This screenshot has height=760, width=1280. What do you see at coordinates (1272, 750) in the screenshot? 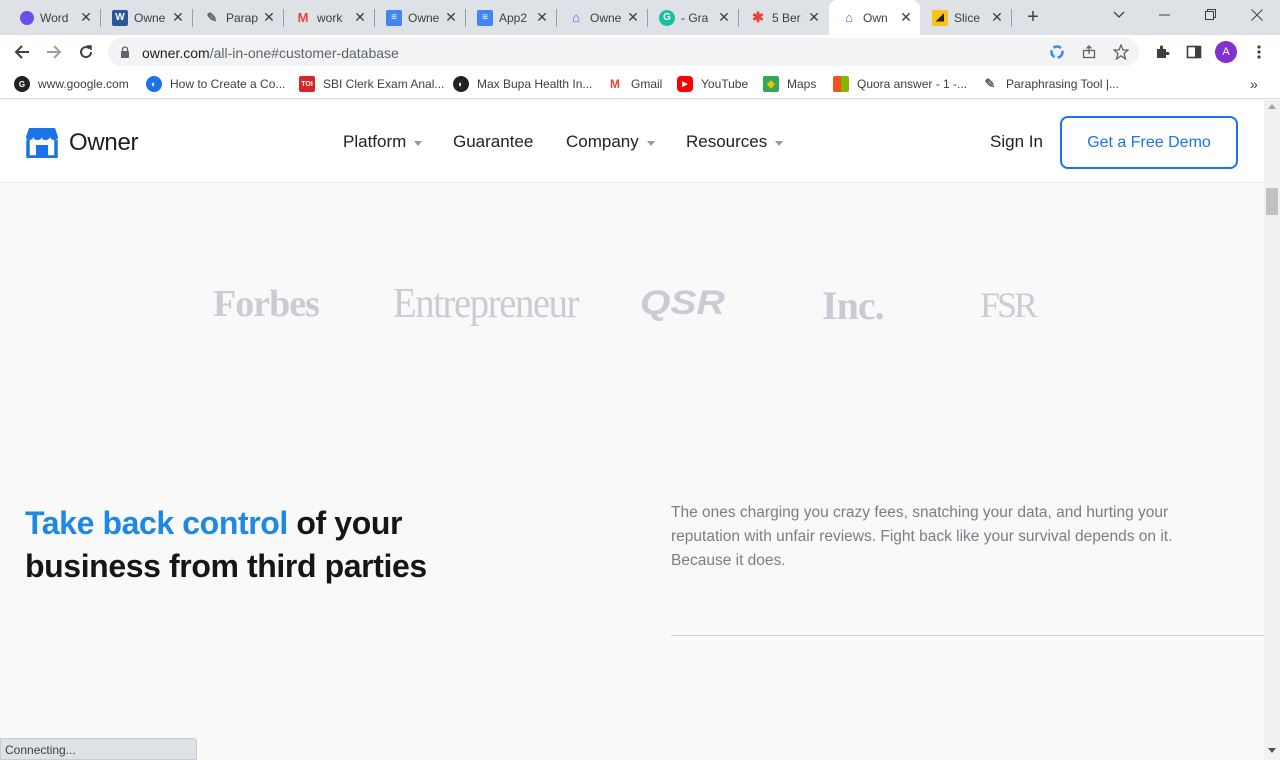
I see `scroll-down-icon` at bounding box center [1272, 750].